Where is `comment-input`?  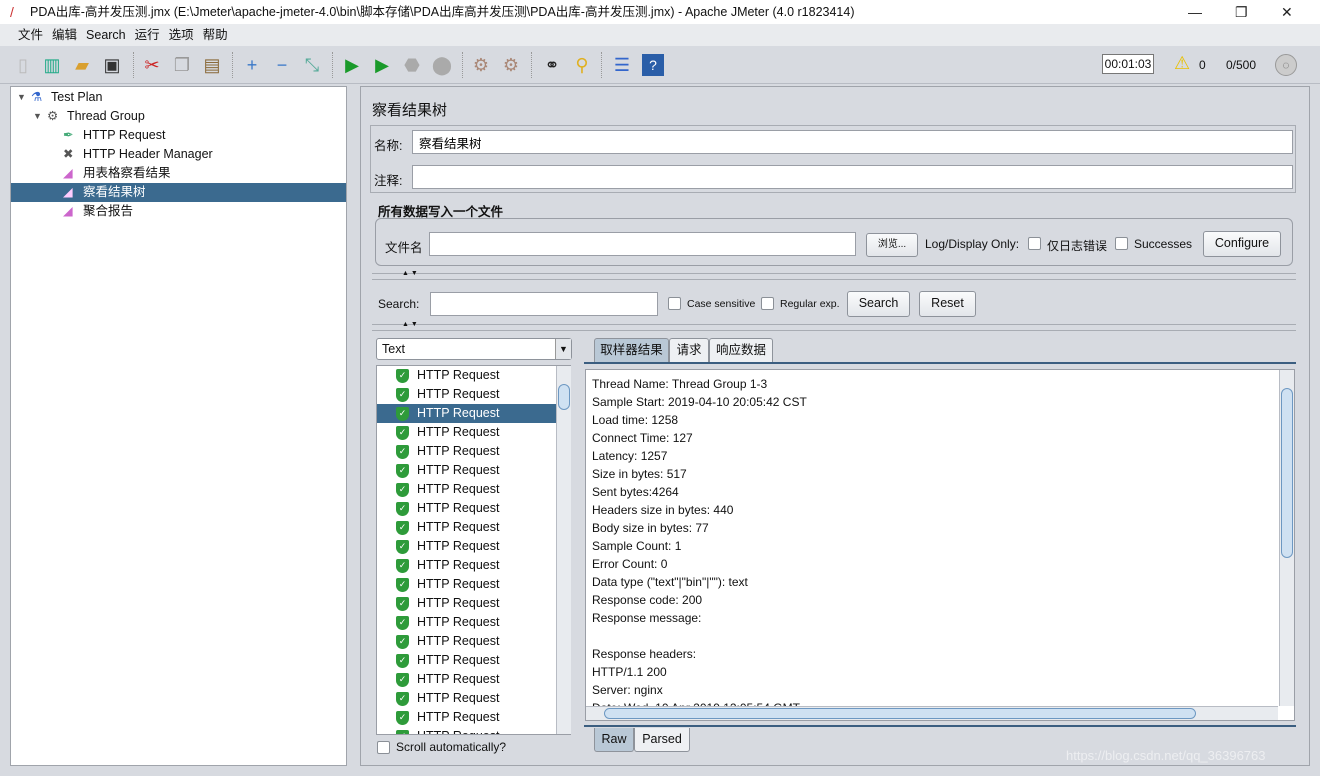
comment-input is located at coordinates (852, 177).